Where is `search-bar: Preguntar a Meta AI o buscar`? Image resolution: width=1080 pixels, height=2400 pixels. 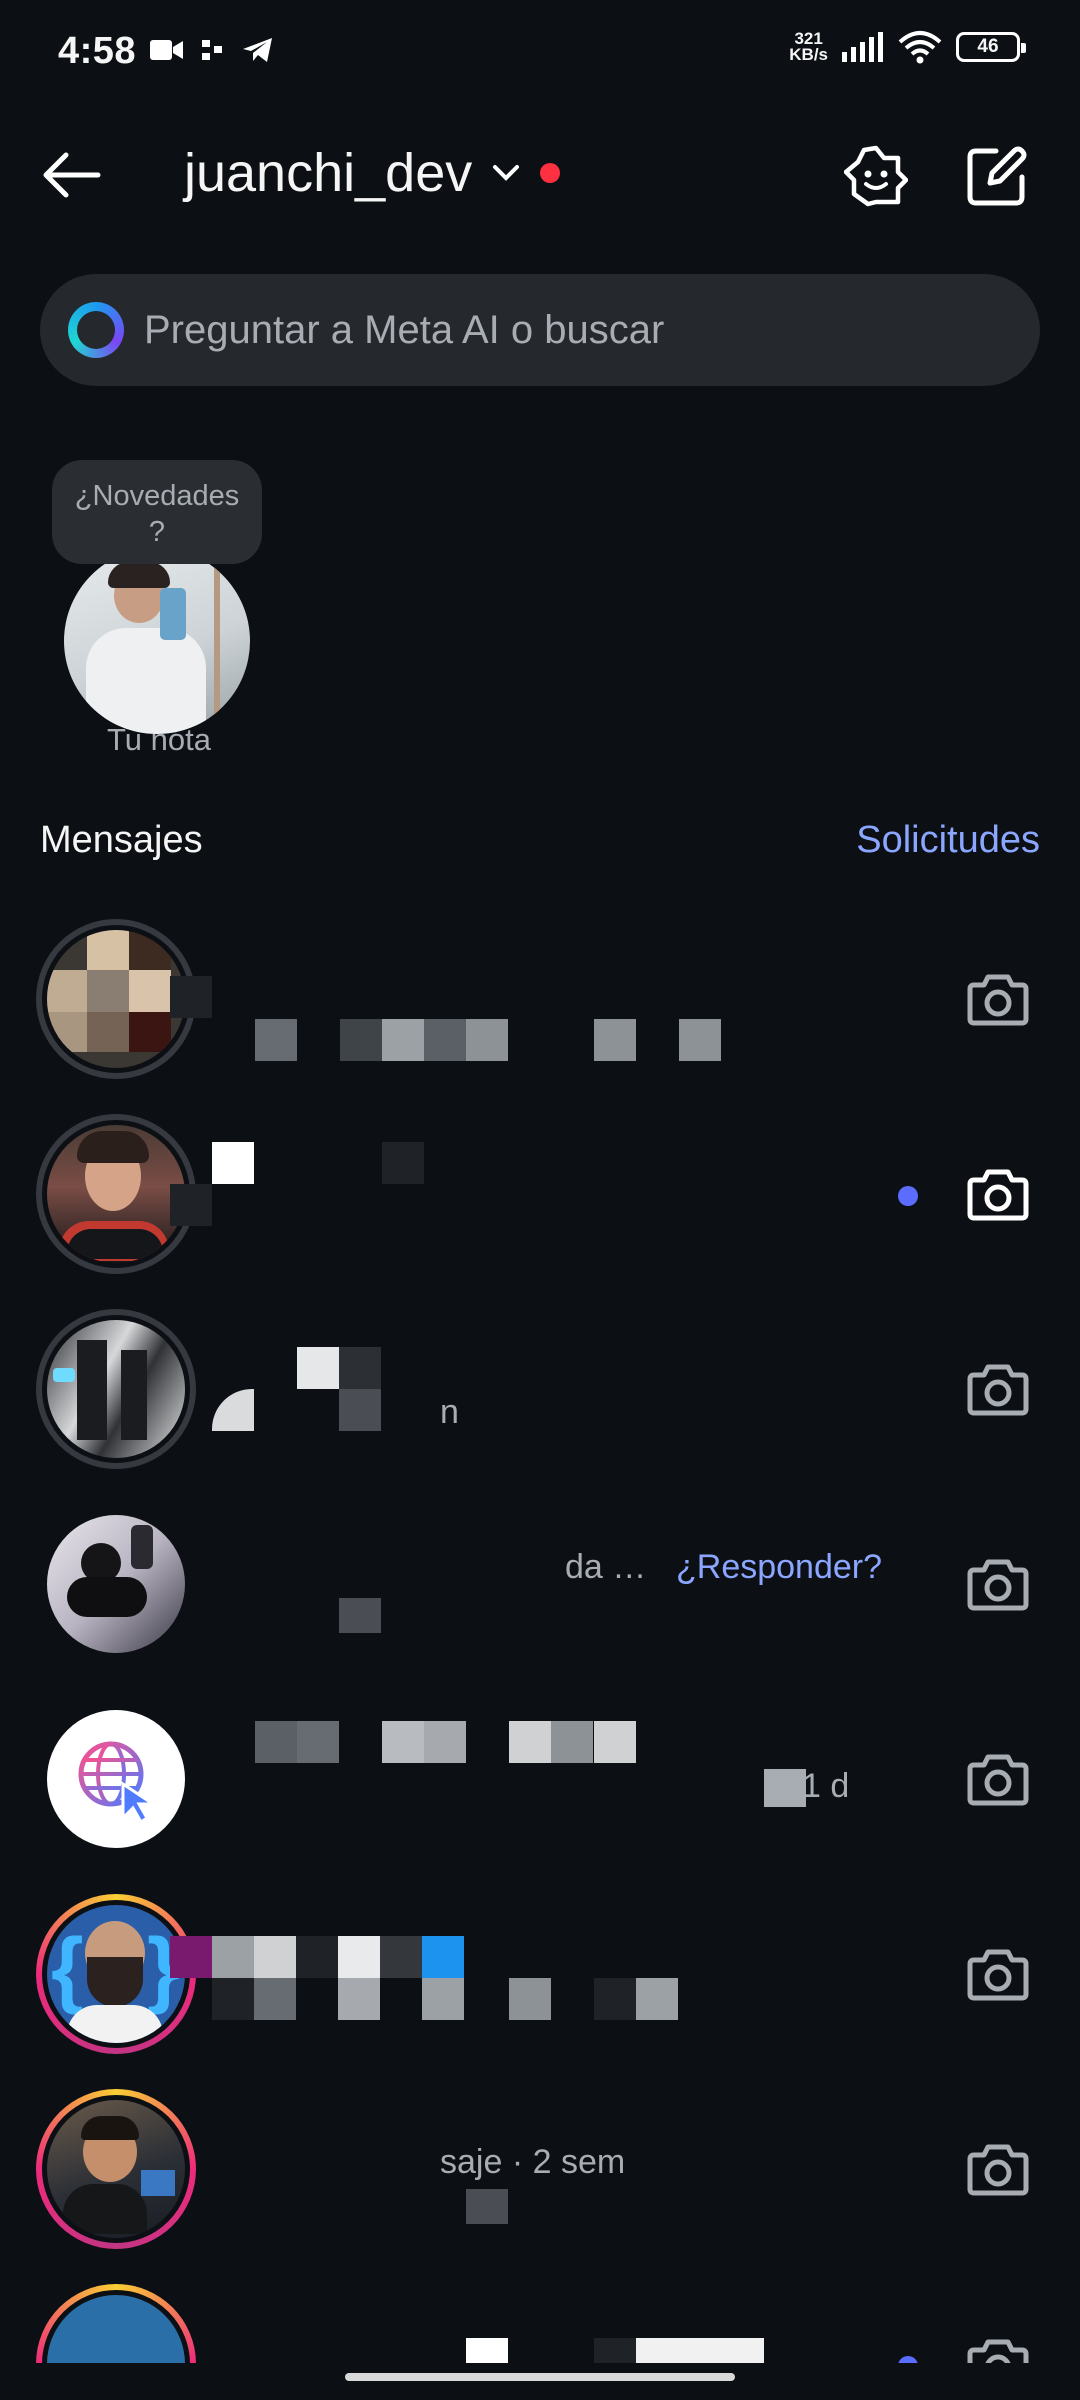 search-bar: Preguntar a Meta AI o buscar is located at coordinates (540, 330).